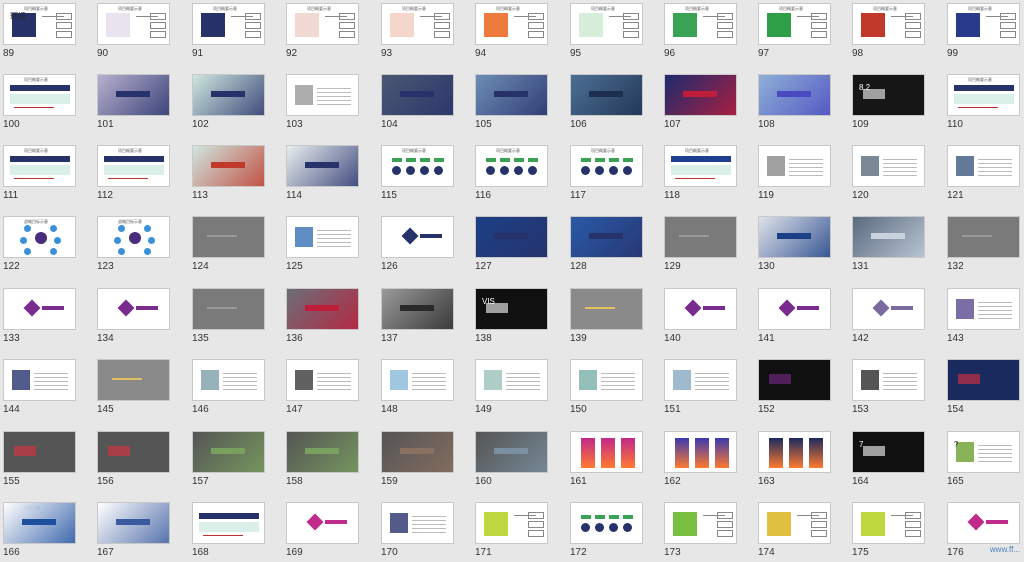 Image resolution: width=1024 pixels, height=562 pixels. I want to click on slide-thumbnail: 125, so click(330, 246).